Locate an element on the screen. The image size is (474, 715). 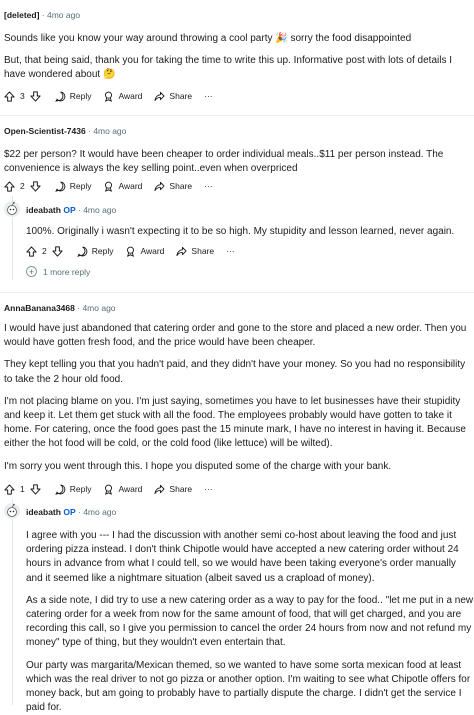
vote-count: 1 is located at coordinates (22, 489).